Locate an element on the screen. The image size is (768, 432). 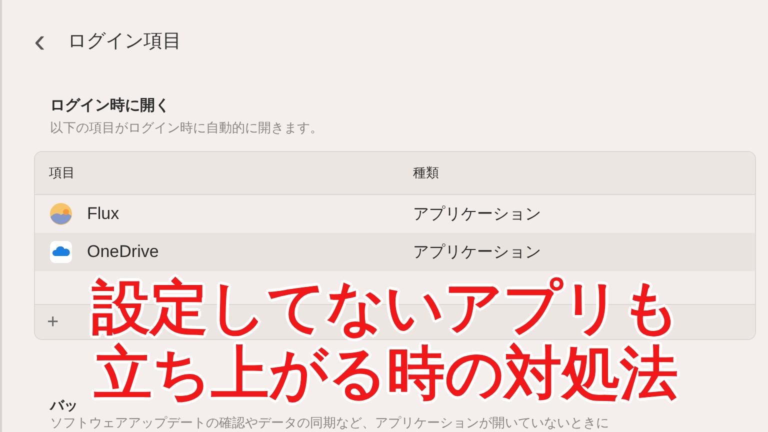
back-button: ‹ is located at coordinates (40, 41).